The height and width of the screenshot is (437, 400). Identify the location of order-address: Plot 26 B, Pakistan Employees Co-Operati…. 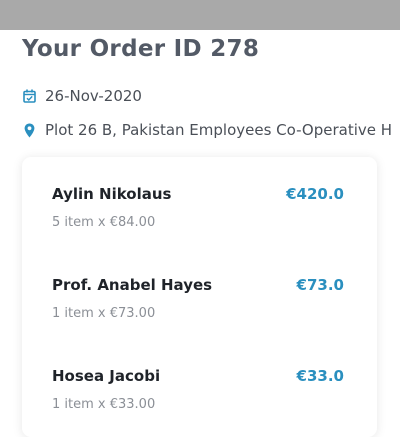
(219, 130).